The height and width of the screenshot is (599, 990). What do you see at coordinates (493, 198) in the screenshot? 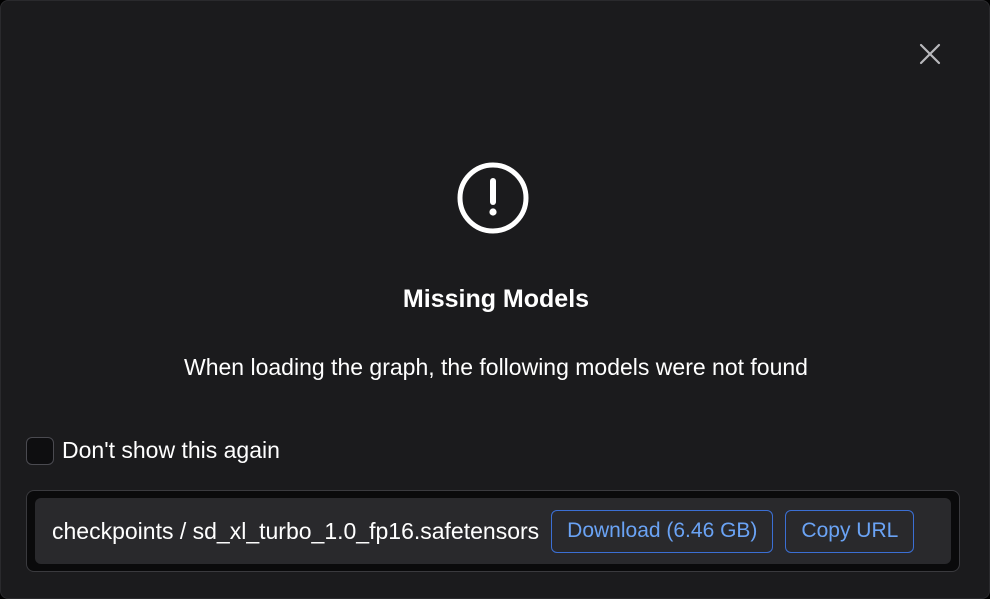
I see `exclamation-circle-icon` at bounding box center [493, 198].